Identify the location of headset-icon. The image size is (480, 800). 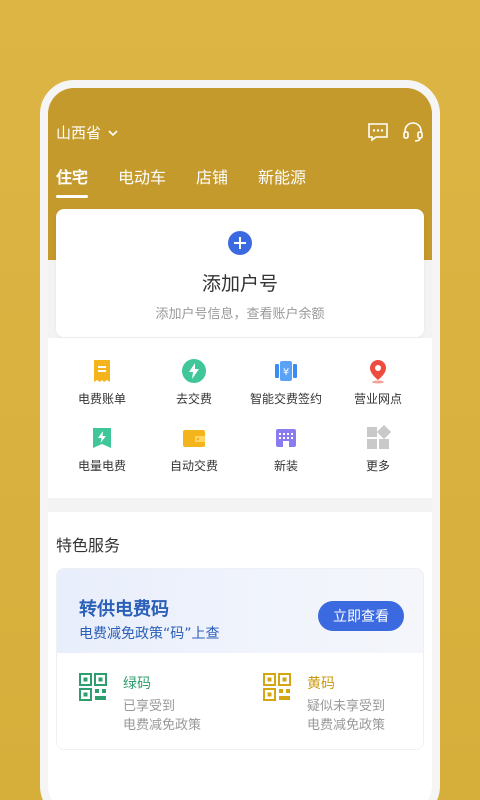
(413, 132).